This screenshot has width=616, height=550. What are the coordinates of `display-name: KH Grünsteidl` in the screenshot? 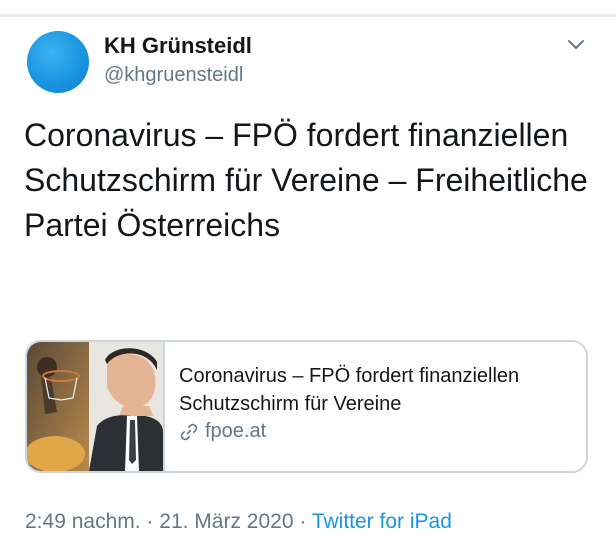 It's located at (178, 46).